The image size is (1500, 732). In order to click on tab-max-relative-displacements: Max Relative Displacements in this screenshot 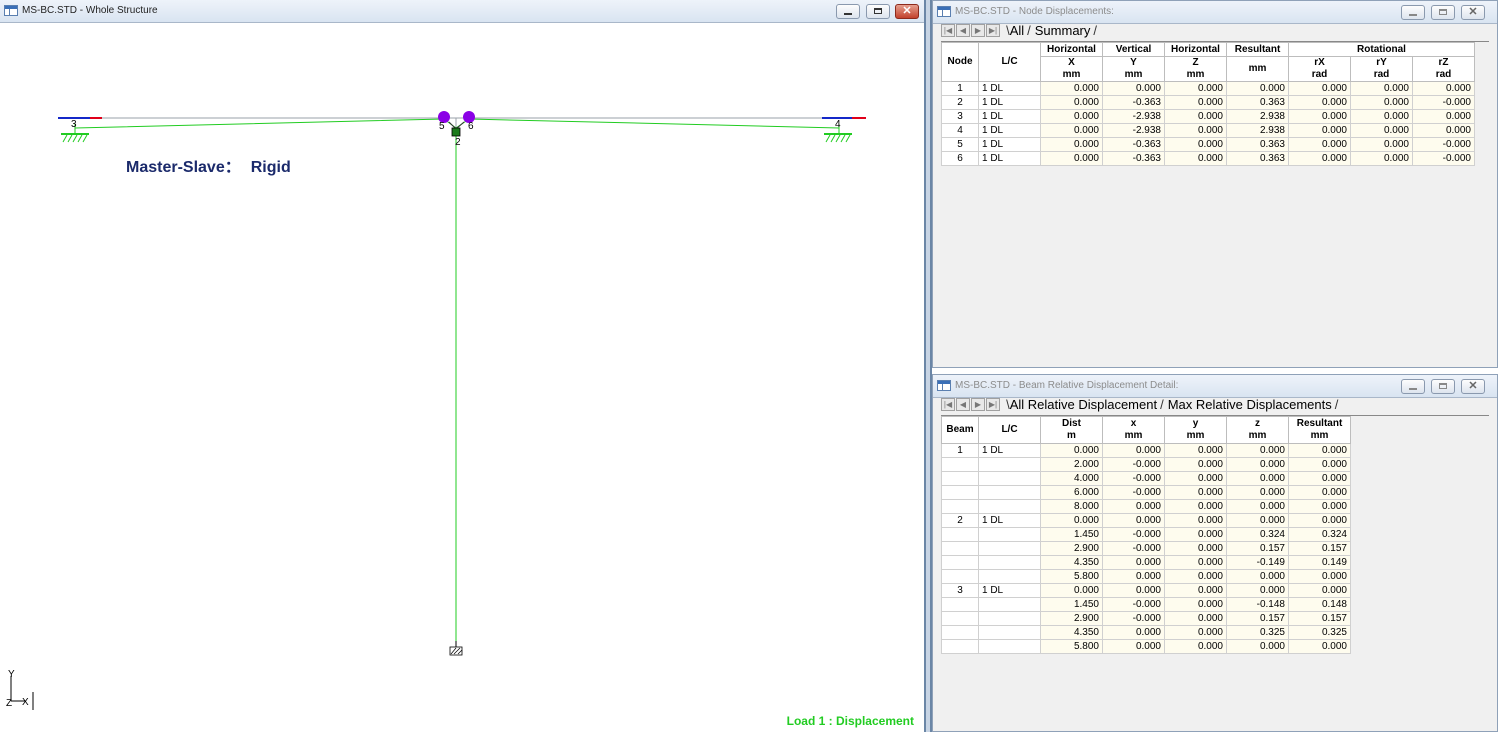, I will do `click(1253, 405)`.